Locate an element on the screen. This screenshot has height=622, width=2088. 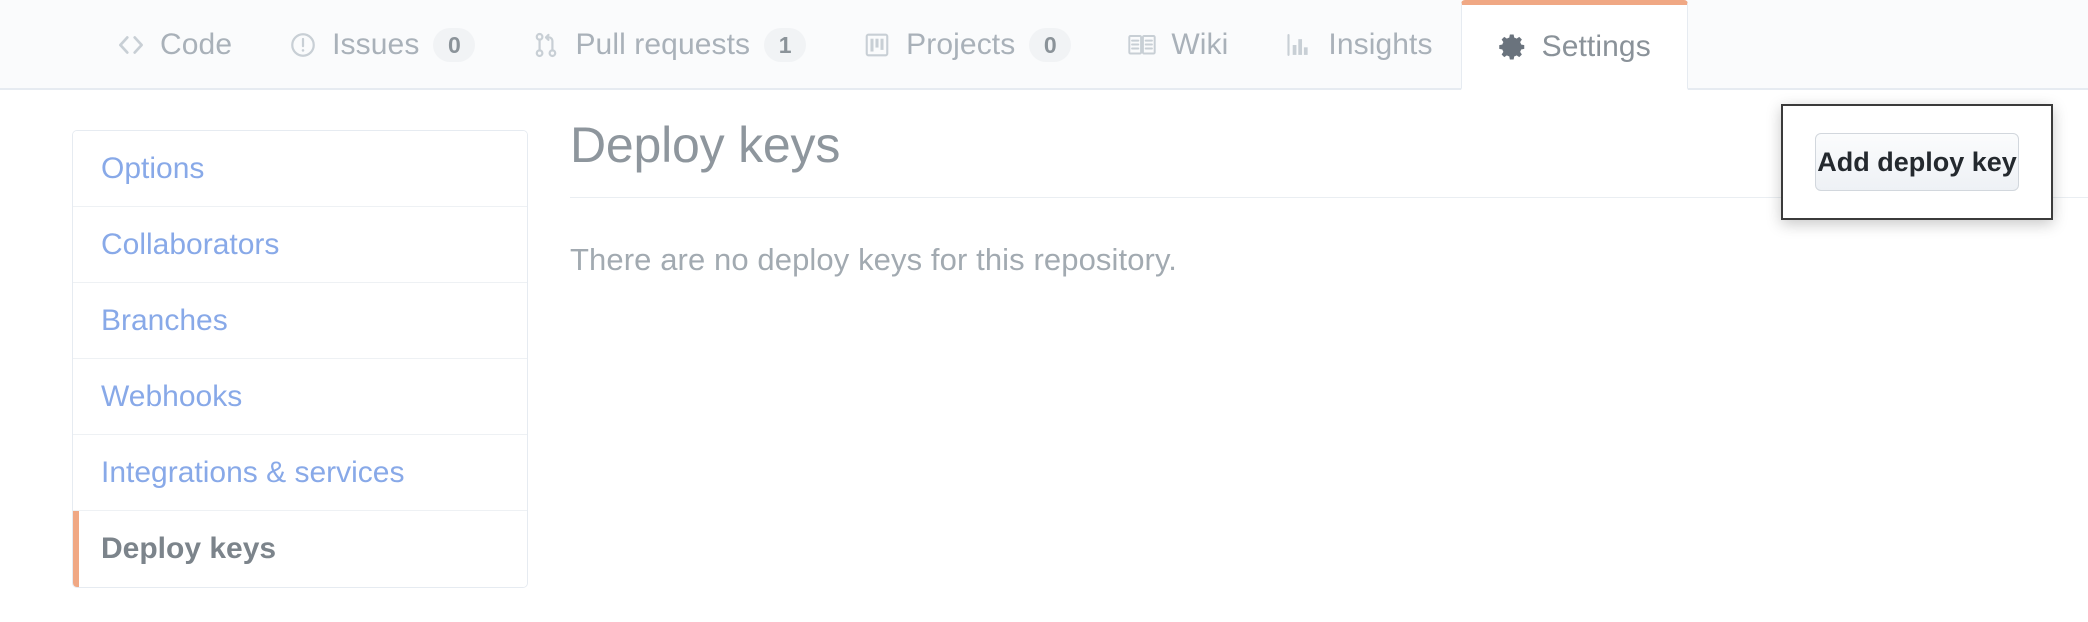
tab-pull-requests-counter: 1 is located at coordinates (785, 45).